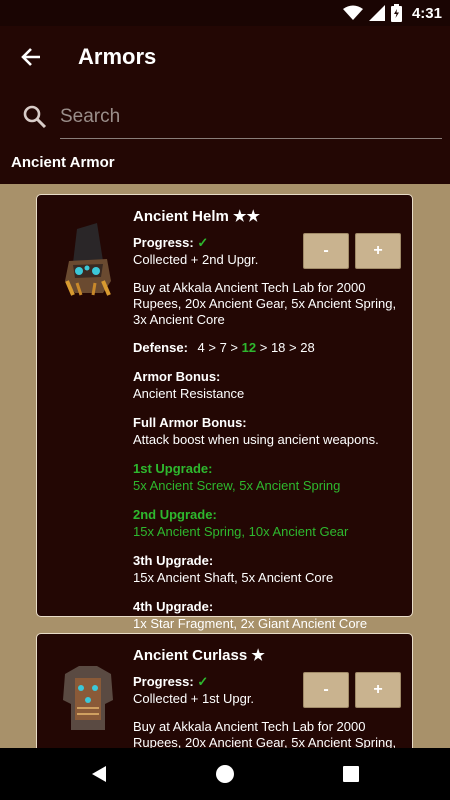 The height and width of the screenshot is (800, 450). I want to click on armor-name: Ancient Helm ★★, so click(196, 216).